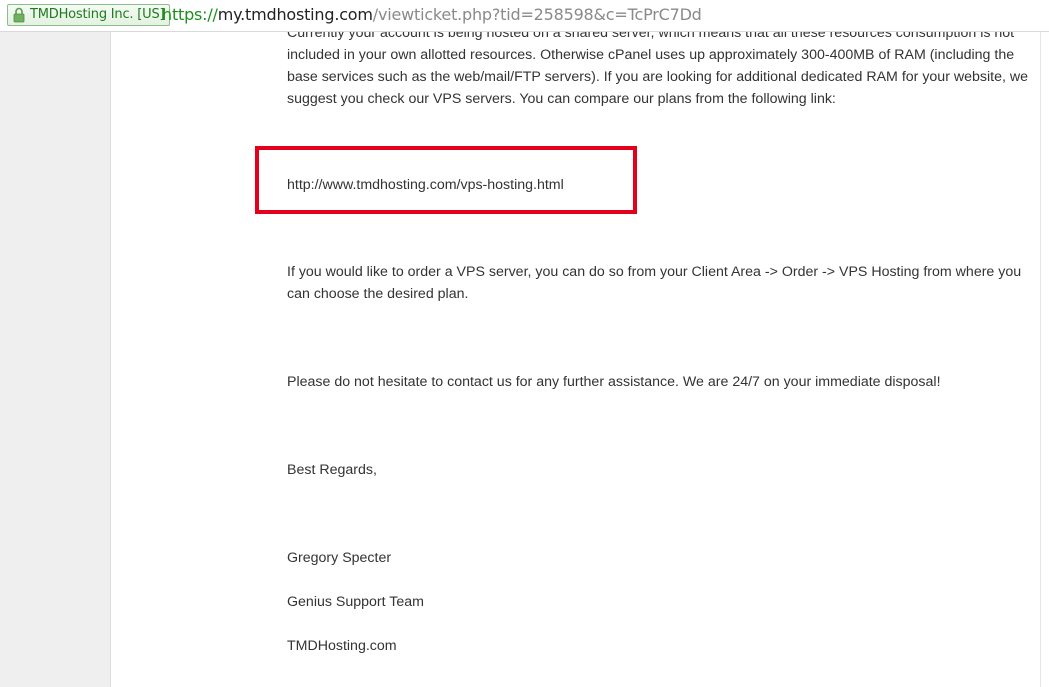 The width and height of the screenshot is (1049, 687). Describe the element at coordinates (190, 14) in the screenshot. I see `url-scheme: https://` at that location.